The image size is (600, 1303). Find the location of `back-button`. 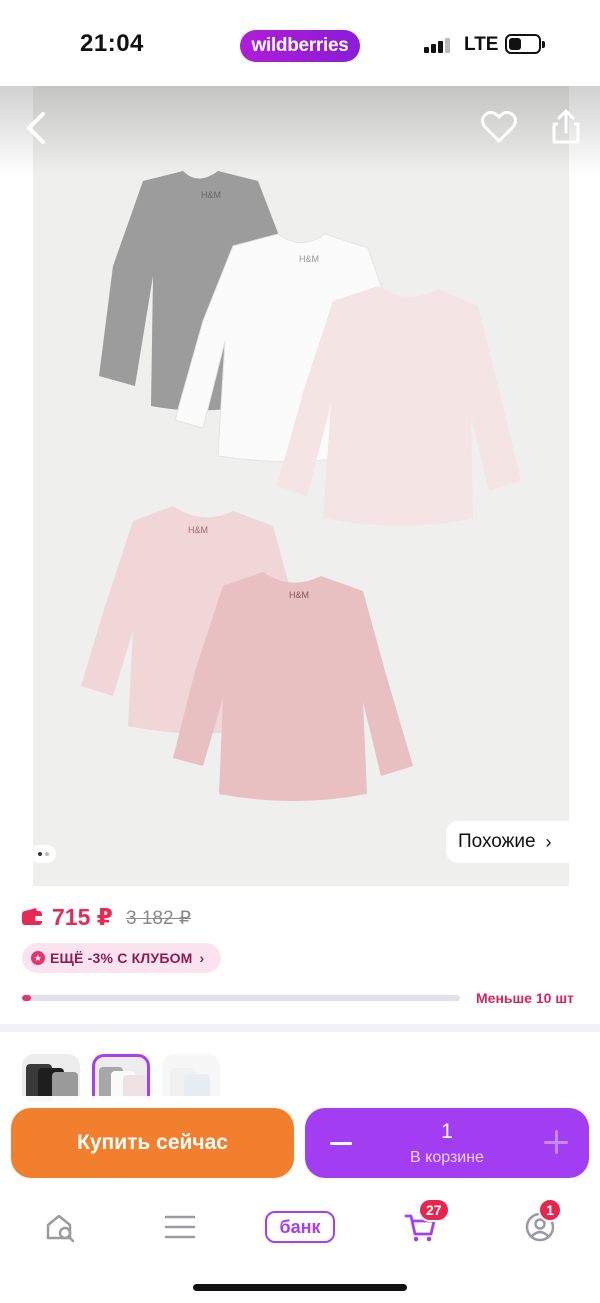

back-button is located at coordinates (36, 128).